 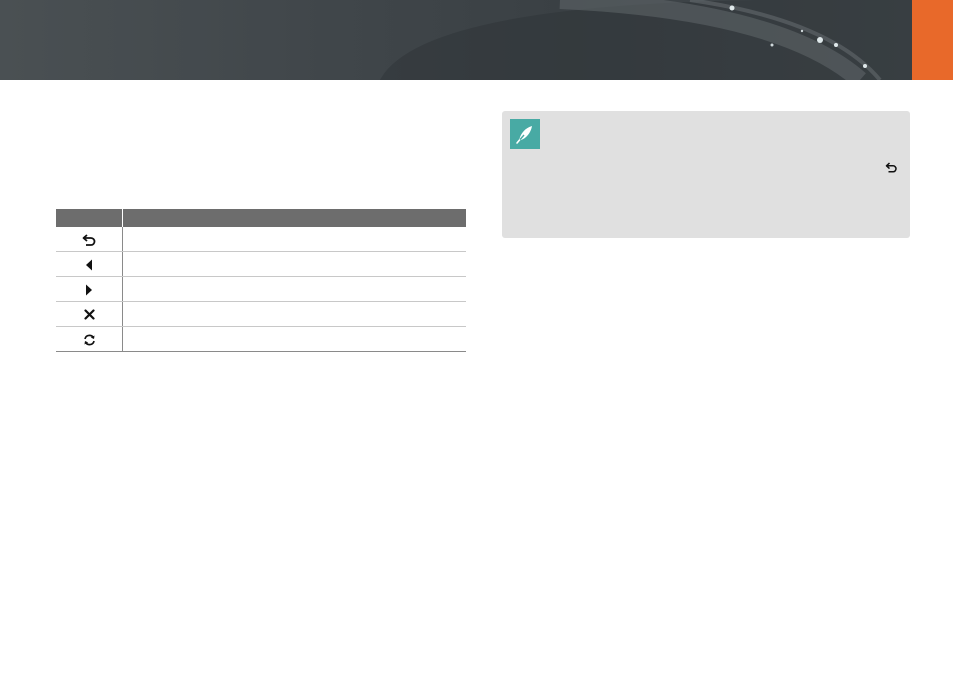 I want to click on rotate-icon, so click(x=89, y=340).